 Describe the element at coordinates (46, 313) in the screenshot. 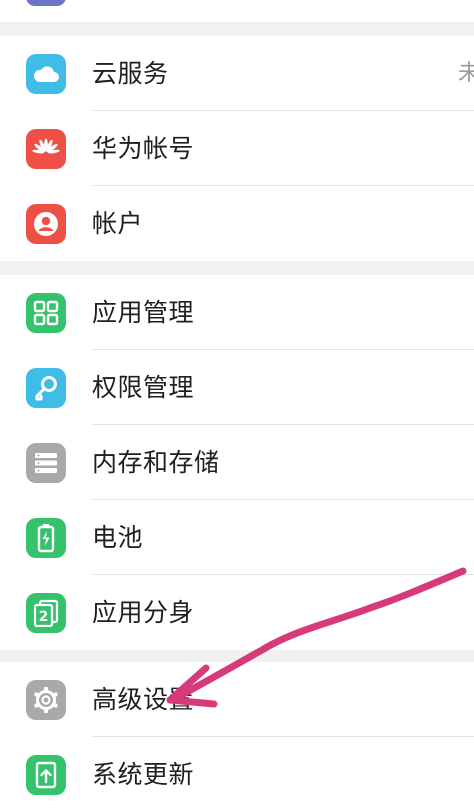

I see `app-grid-icon` at that location.